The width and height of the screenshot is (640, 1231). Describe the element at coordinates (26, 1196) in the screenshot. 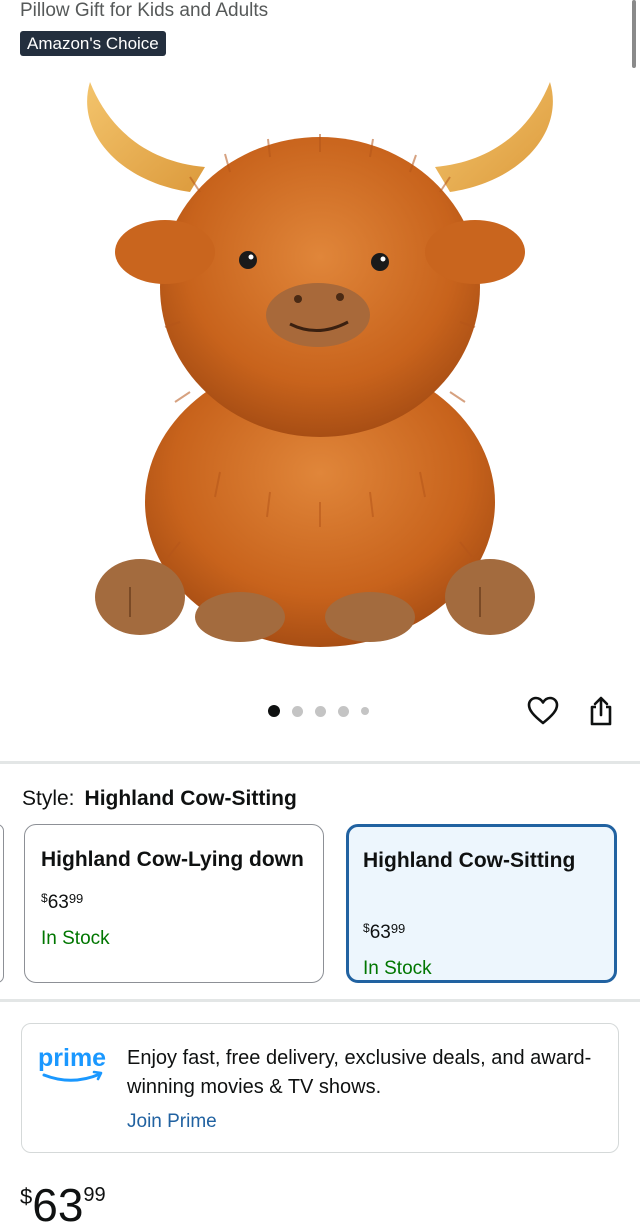

I see `price-currency-symbol: $` at that location.